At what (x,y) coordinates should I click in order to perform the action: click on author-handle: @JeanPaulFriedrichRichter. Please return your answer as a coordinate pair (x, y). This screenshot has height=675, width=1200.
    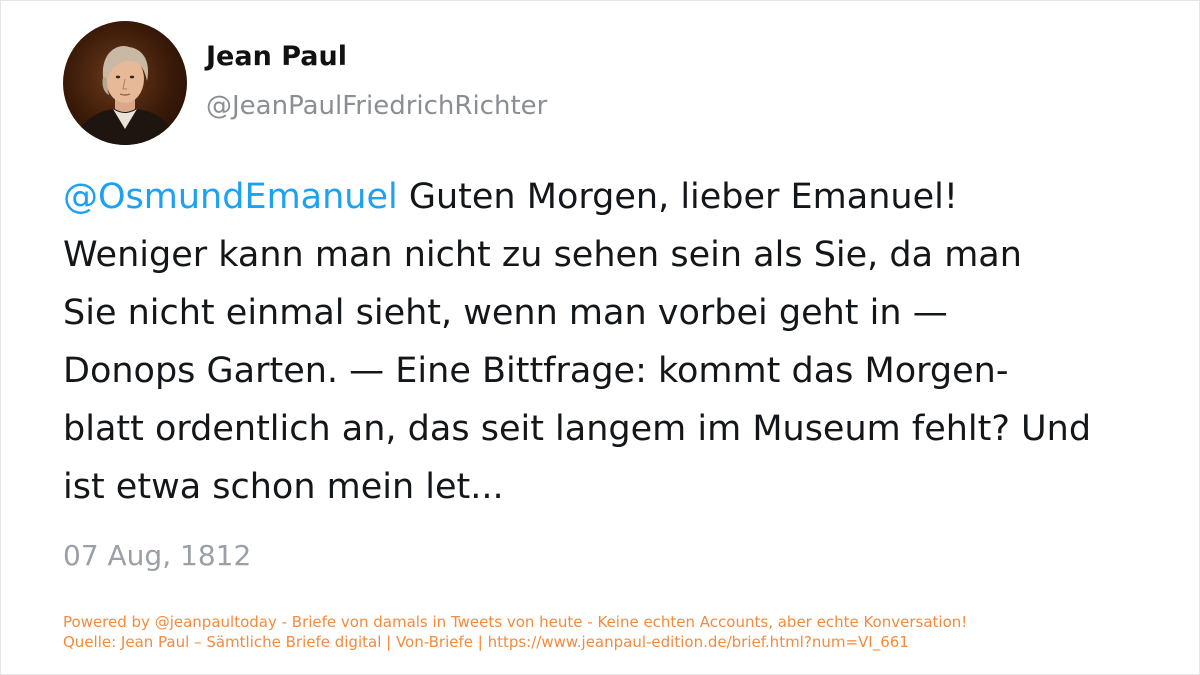
    Looking at the image, I should click on (376, 106).